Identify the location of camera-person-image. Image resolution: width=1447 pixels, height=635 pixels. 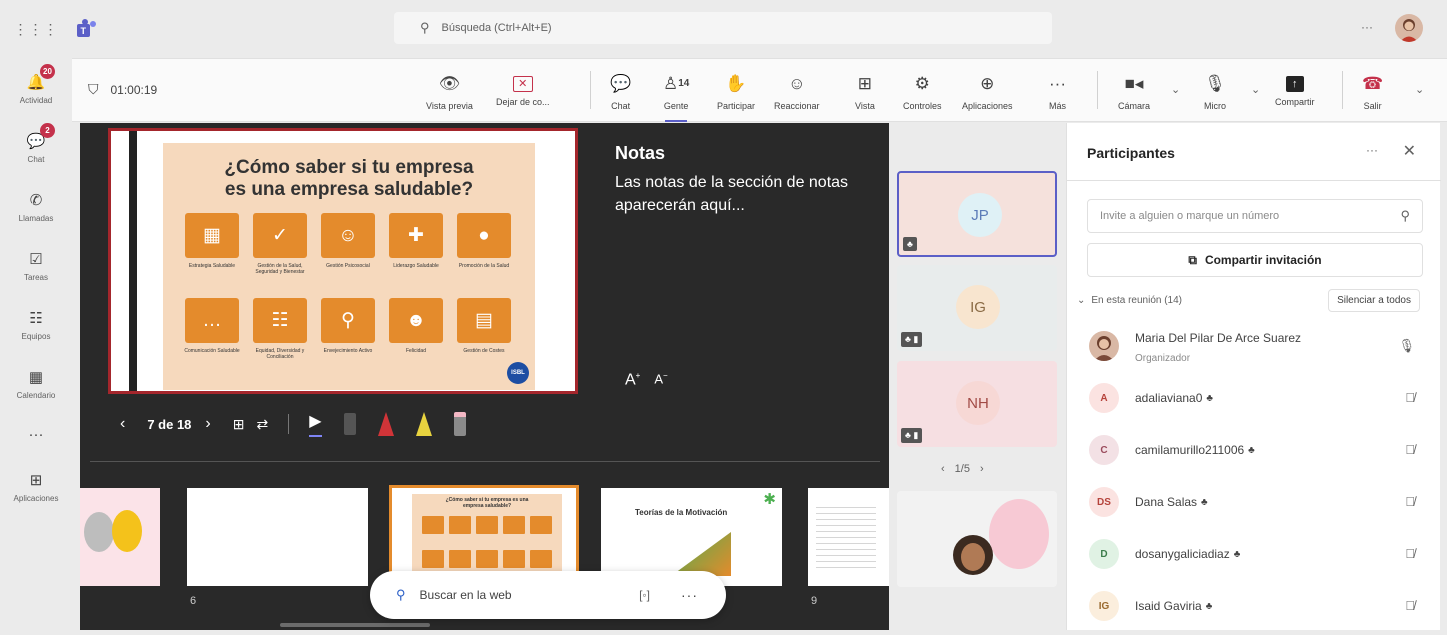
(973, 561).